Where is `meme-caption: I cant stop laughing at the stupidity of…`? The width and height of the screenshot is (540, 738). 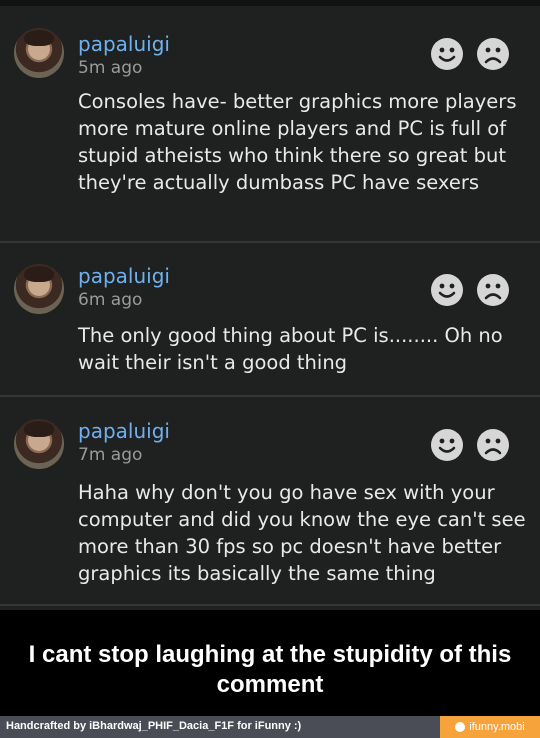
meme-caption: I cant stop laughing at the stupidity of… is located at coordinates (270, 663).